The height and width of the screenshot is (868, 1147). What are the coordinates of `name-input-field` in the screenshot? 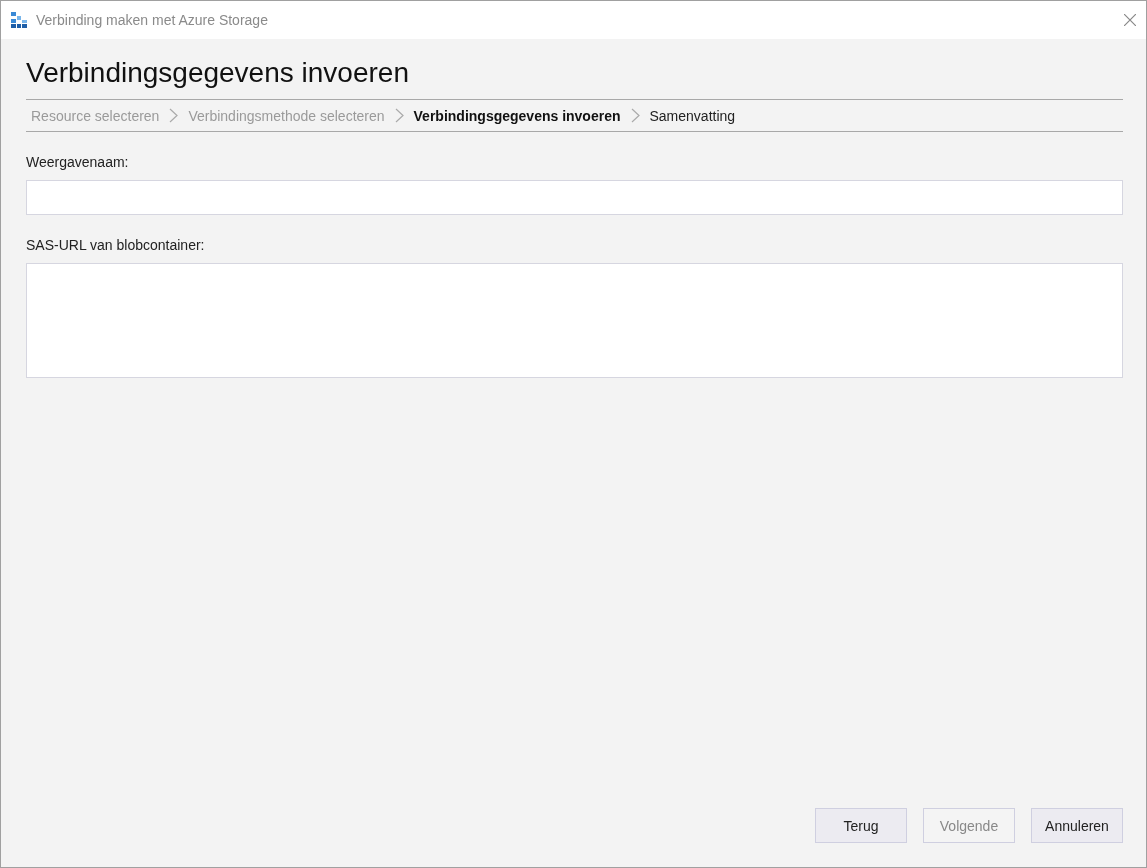 It's located at (574, 197).